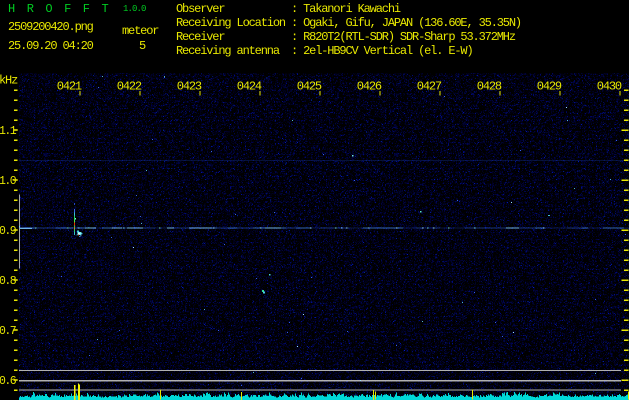 The image size is (629, 400). I want to click on svg-text: 0430, so click(609, 87).